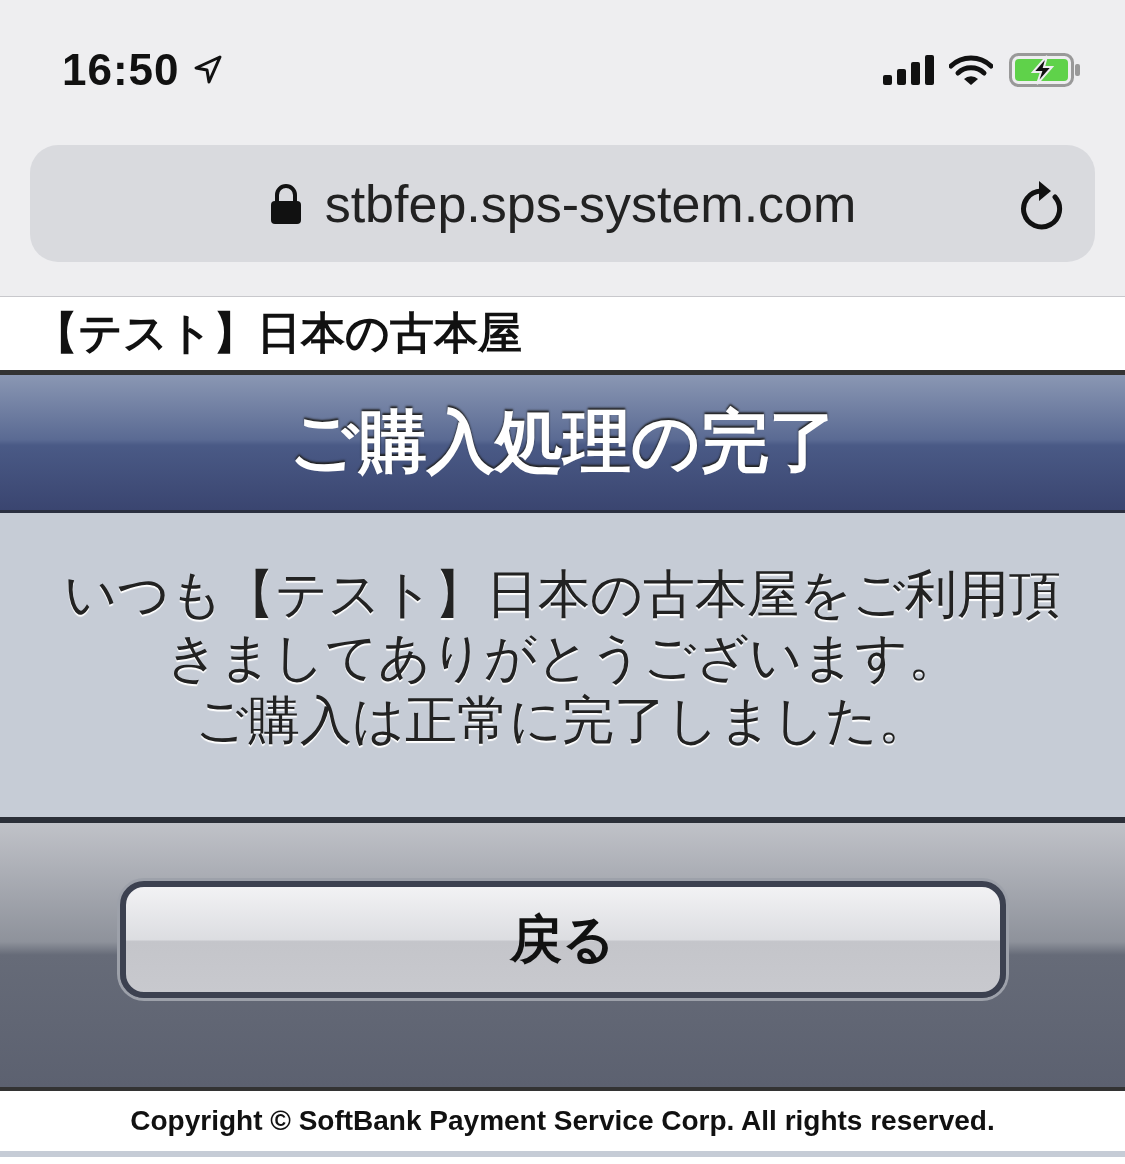 The image size is (1125, 1164). What do you see at coordinates (562, 657) in the screenshot?
I see `thank-you-message: いつも【テスト】日本の古本屋をご利用頂 きましてありがとうございます。 ご購入は正常に完了しました。` at bounding box center [562, 657].